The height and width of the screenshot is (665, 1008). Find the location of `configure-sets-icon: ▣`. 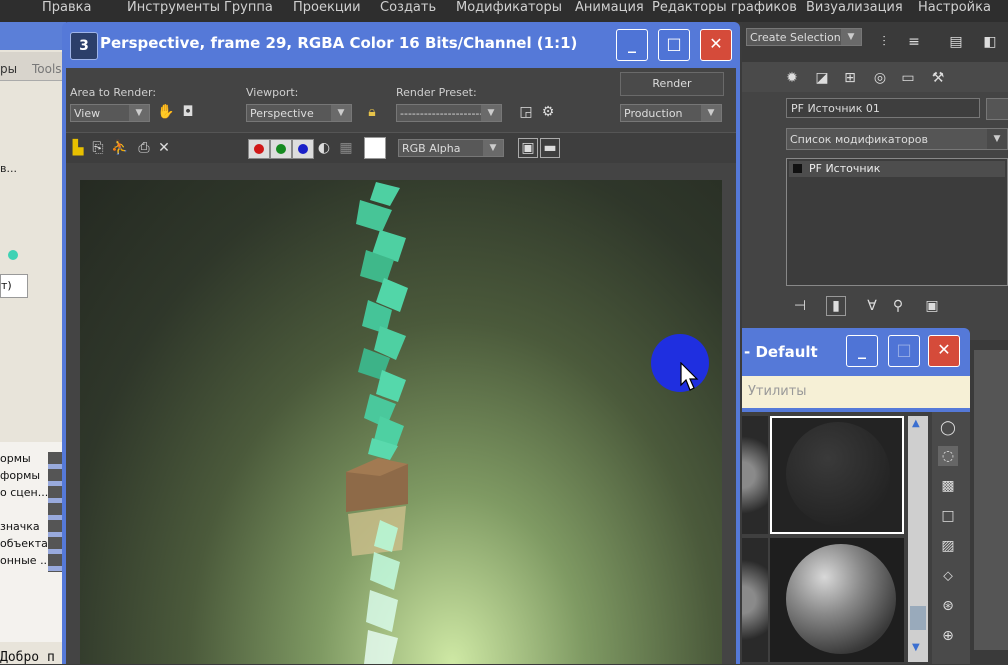

configure-sets-icon: ▣ is located at coordinates (932, 306).